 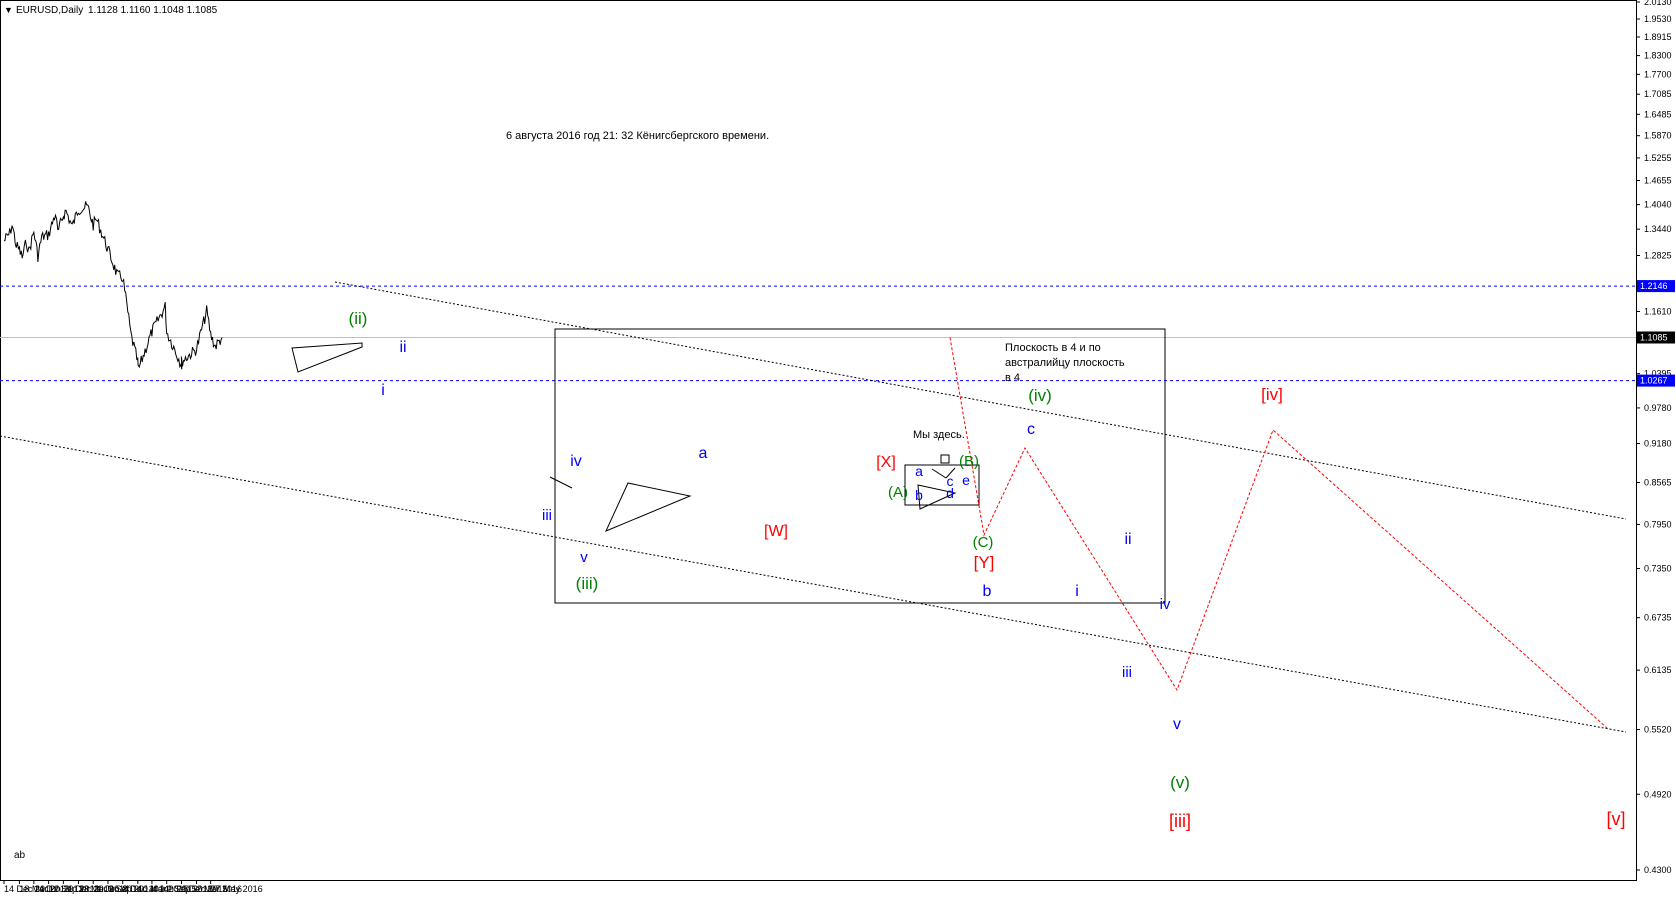 I want to click on y-tick-label: 0.7350, so click(x=1658, y=569).